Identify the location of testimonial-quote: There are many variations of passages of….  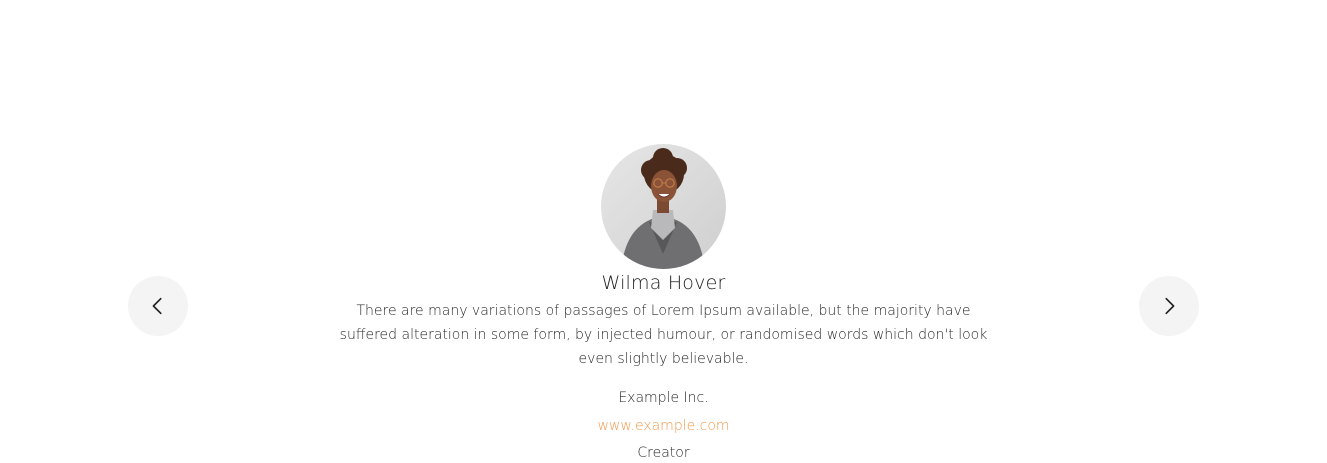
(663, 335).